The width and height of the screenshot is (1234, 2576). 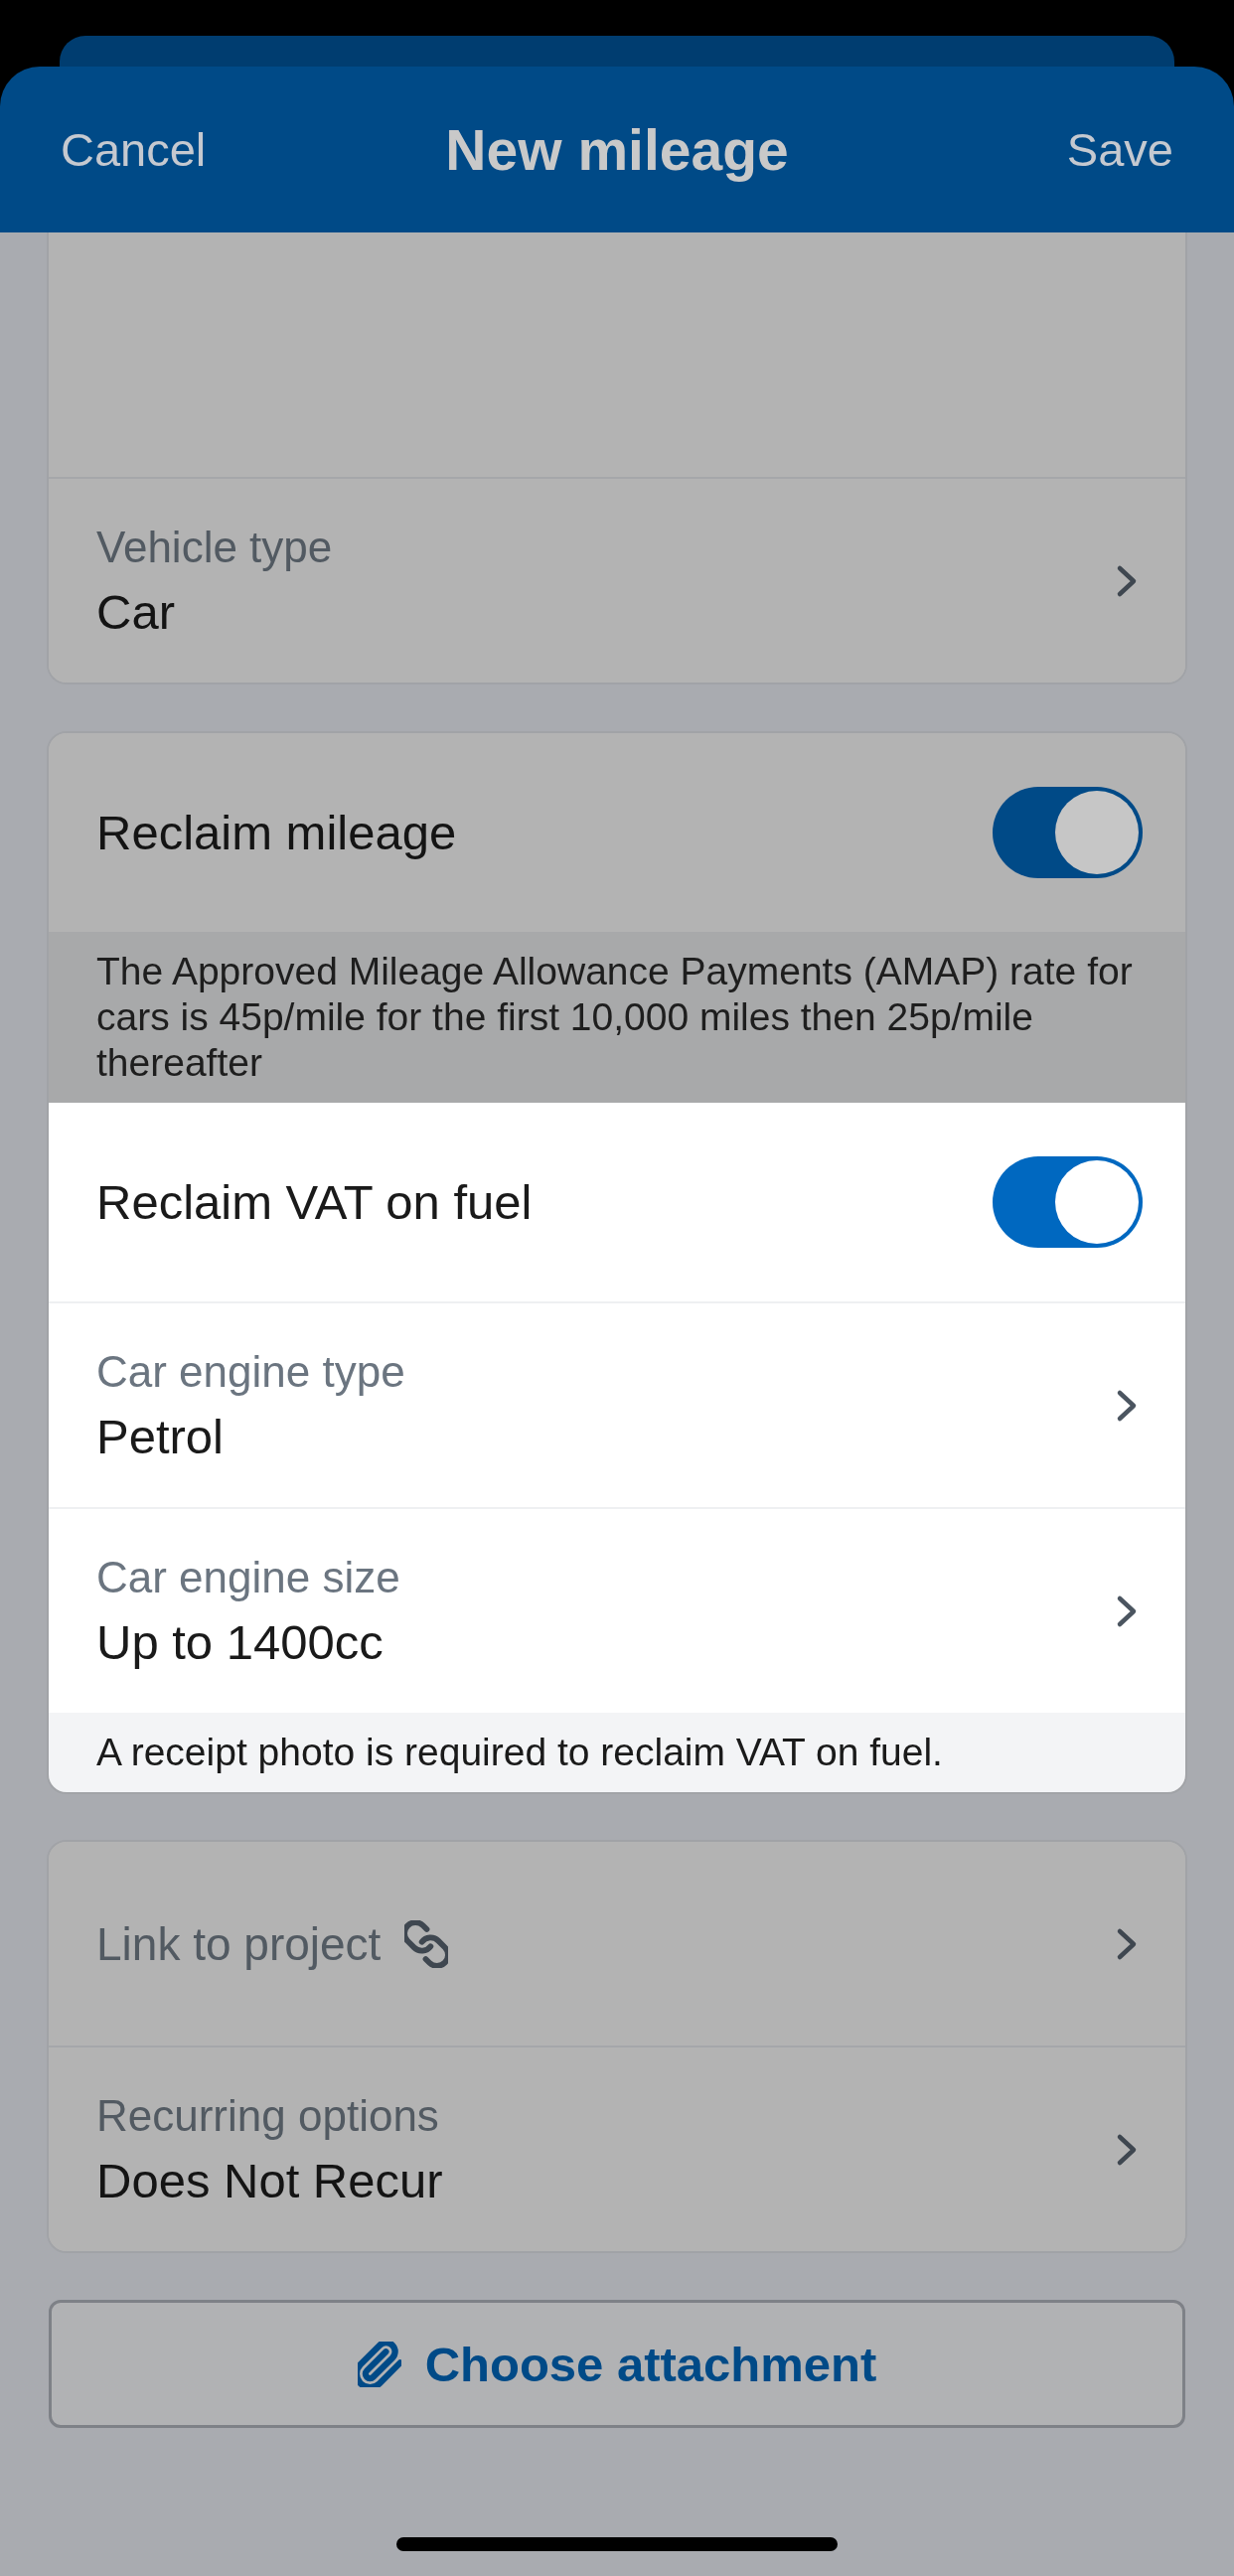 I want to click on field-label: Car engine size, so click(x=248, y=1577).